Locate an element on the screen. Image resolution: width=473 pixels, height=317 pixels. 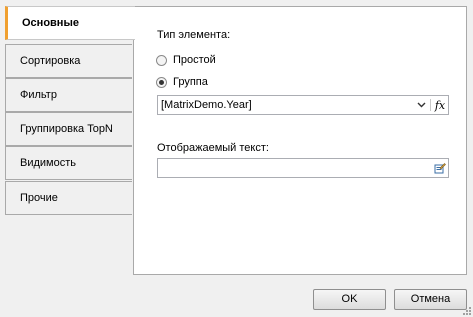
edit-expression-icon is located at coordinates (440, 168).